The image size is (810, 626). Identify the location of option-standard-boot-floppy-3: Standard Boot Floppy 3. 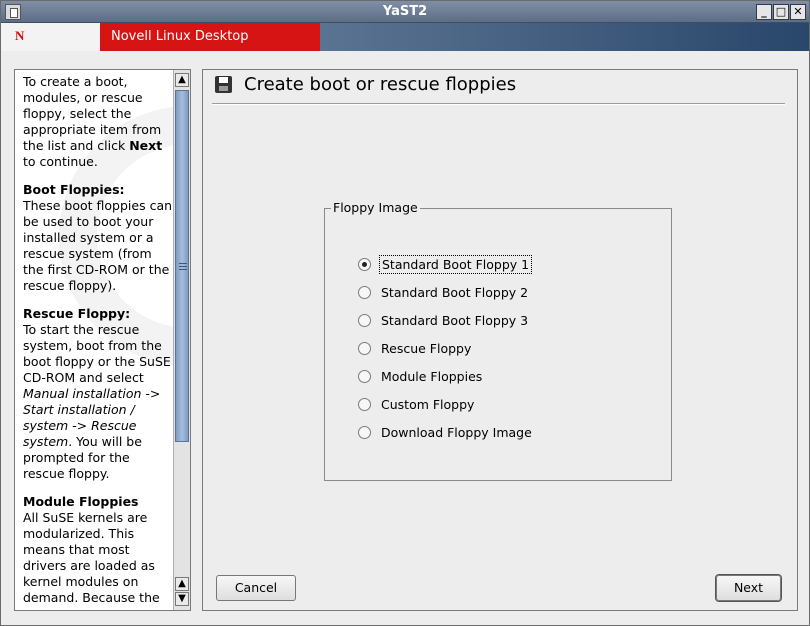
(444, 320).